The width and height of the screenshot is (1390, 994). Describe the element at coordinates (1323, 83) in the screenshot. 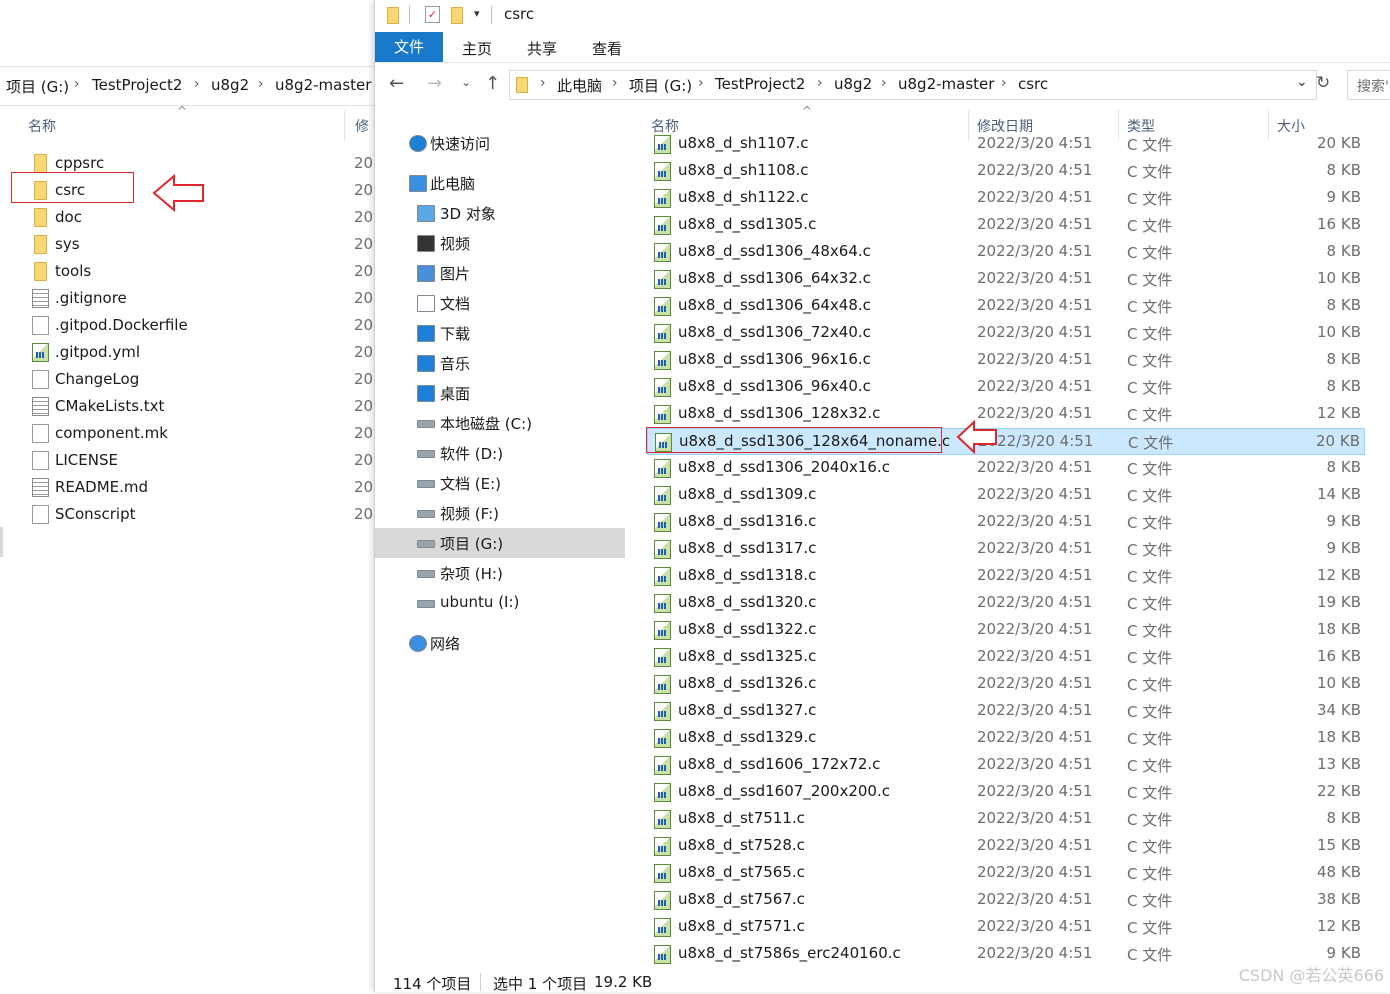

I see `refresh-icon: ↻` at that location.